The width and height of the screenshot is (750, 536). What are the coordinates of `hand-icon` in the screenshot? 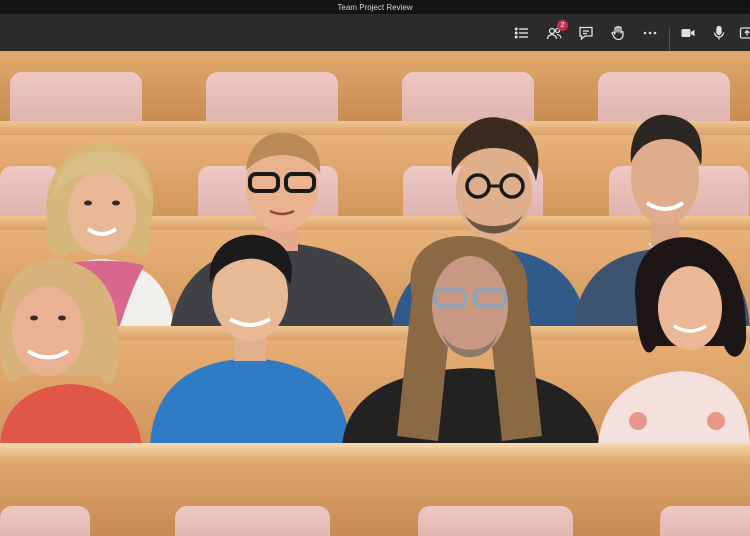 It's located at (617, 33).